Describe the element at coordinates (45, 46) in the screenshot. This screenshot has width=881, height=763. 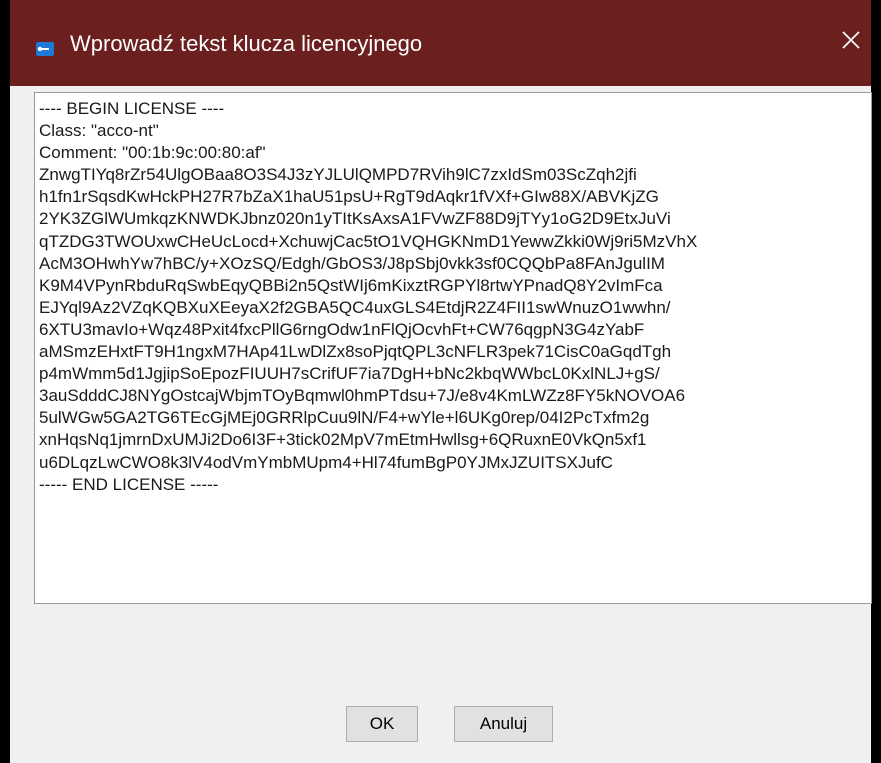
I see `java-app-icon` at that location.